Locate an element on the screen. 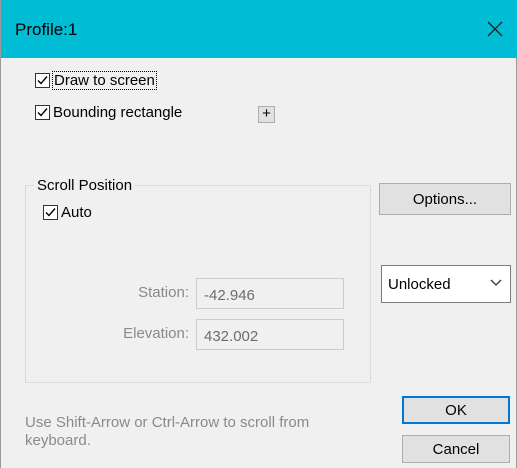  lock-dropdown: Unlocked is located at coordinates (446, 284).